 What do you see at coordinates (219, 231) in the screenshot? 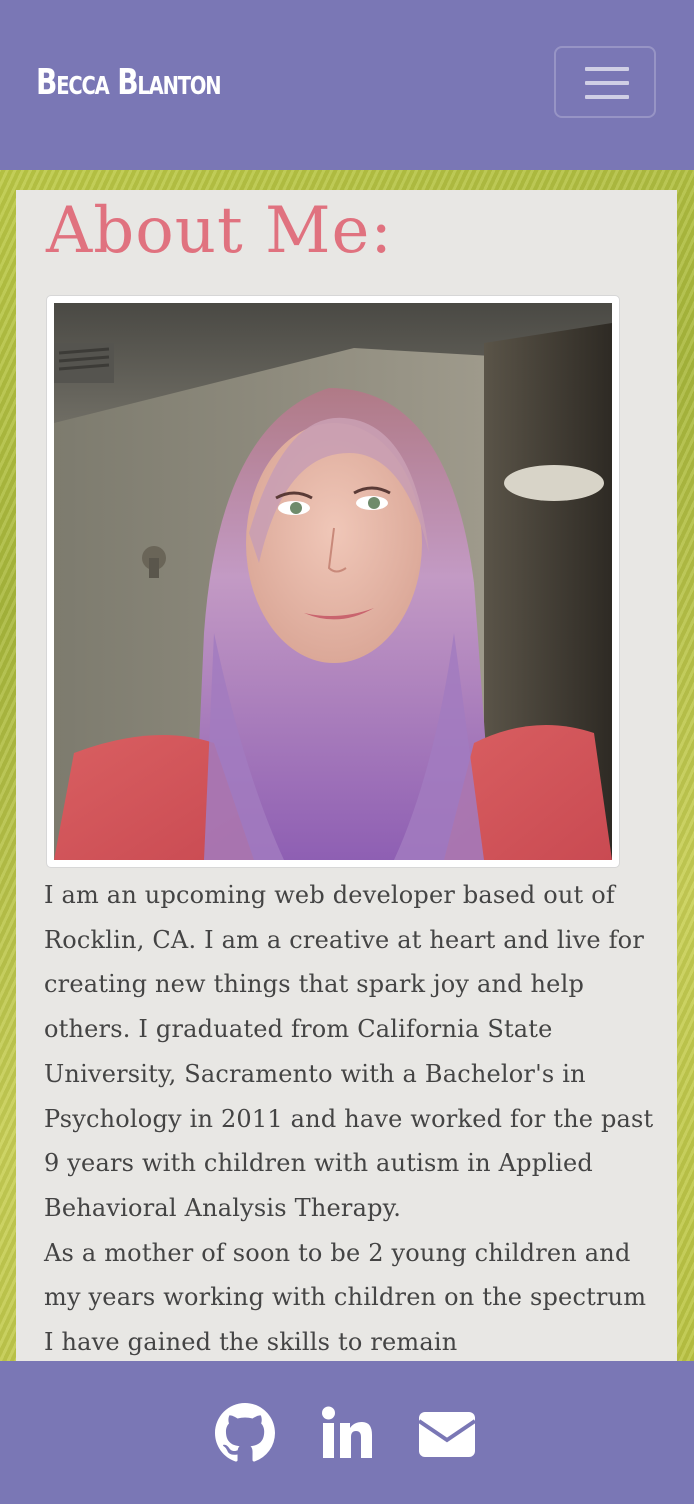
I see `page-title: About Me:` at bounding box center [219, 231].